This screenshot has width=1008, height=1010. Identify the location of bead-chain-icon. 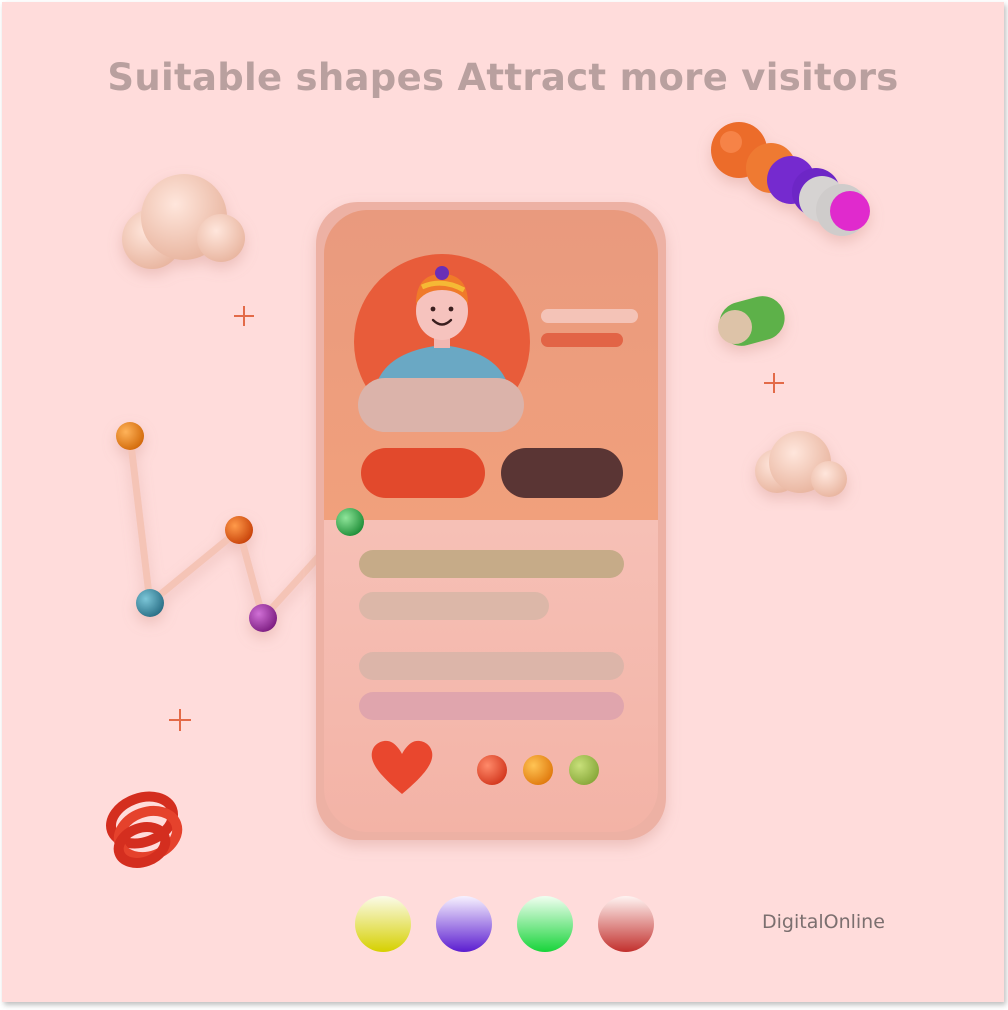
(790, 179).